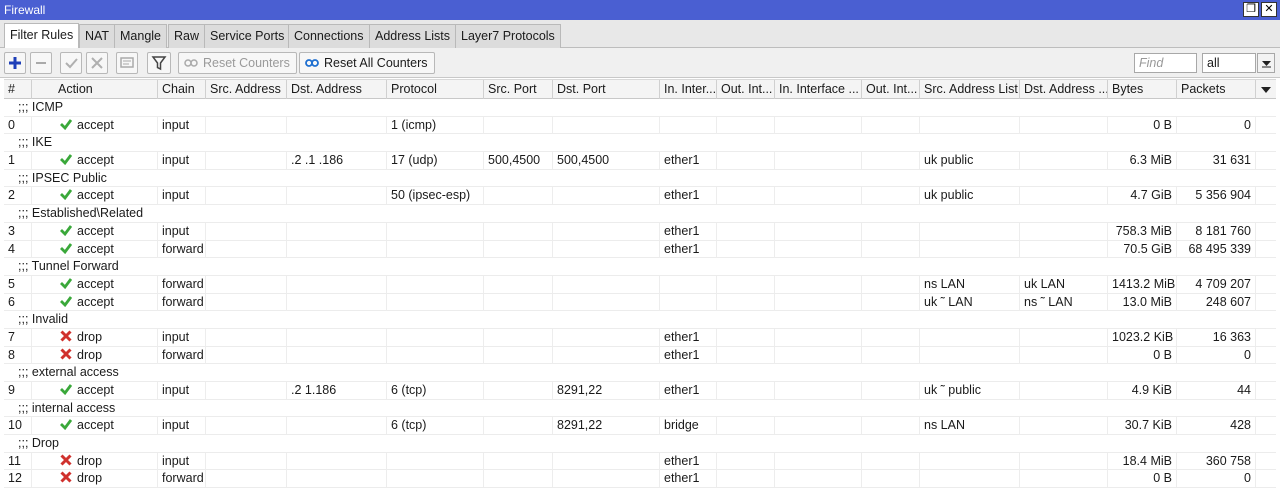 This screenshot has height=496, width=1280. What do you see at coordinates (18, 337) in the screenshot?
I see `col-num: 7` at bounding box center [18, 337].